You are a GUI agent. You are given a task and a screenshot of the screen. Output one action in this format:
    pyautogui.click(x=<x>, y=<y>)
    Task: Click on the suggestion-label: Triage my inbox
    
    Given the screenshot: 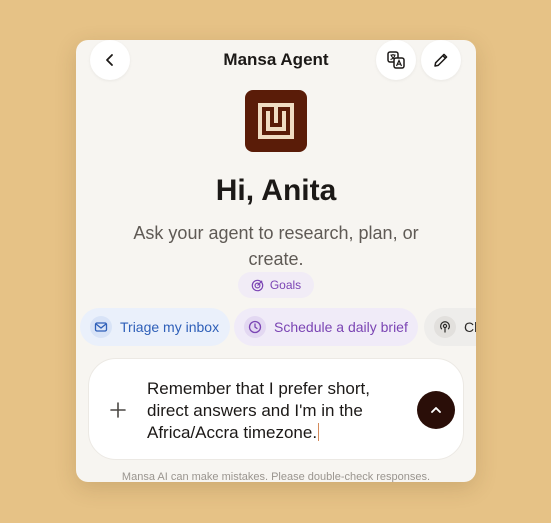 What is the action you would take?
    pyautogui.click(x=170, y=327)
    